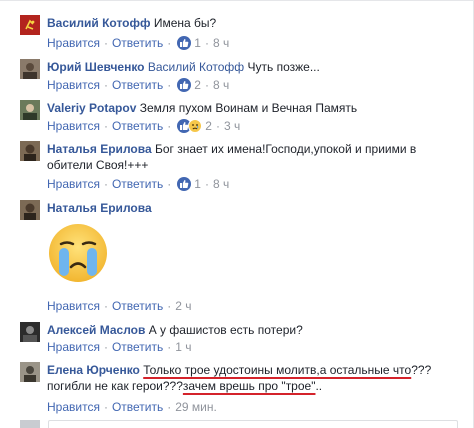  Describe the element at coordinates (252, 208) in the screenshot. I see `comment-body: Наталья Ерилова` at that location.